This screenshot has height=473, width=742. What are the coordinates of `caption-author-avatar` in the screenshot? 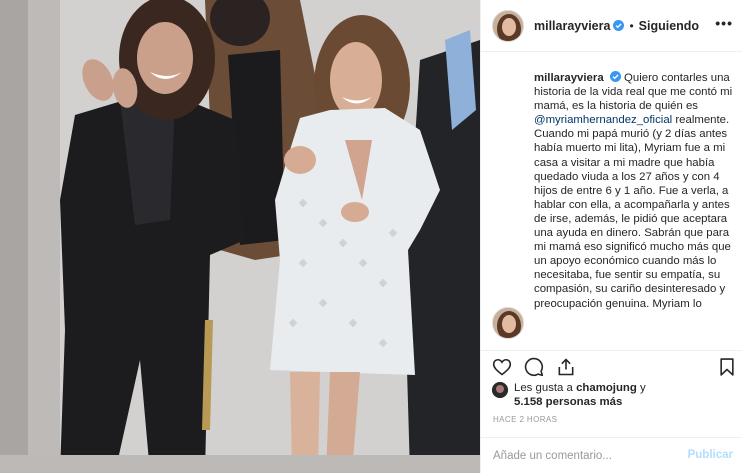 It's located at (508, 323).